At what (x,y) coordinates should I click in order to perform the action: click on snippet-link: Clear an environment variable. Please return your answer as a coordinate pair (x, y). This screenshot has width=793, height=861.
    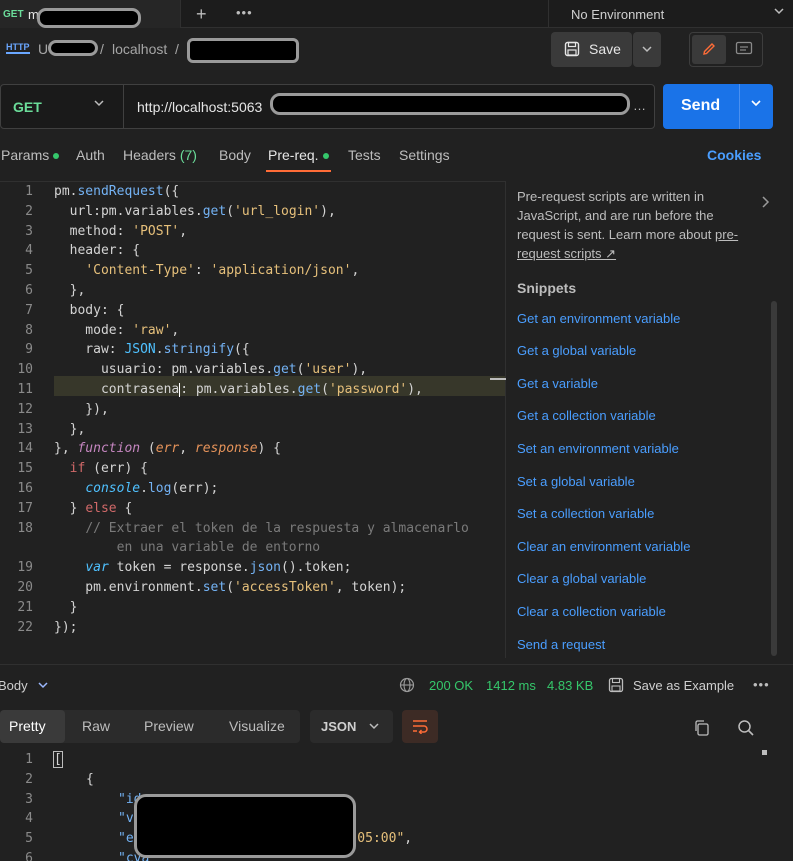
    Looking at the image, I should click on (603, 546).